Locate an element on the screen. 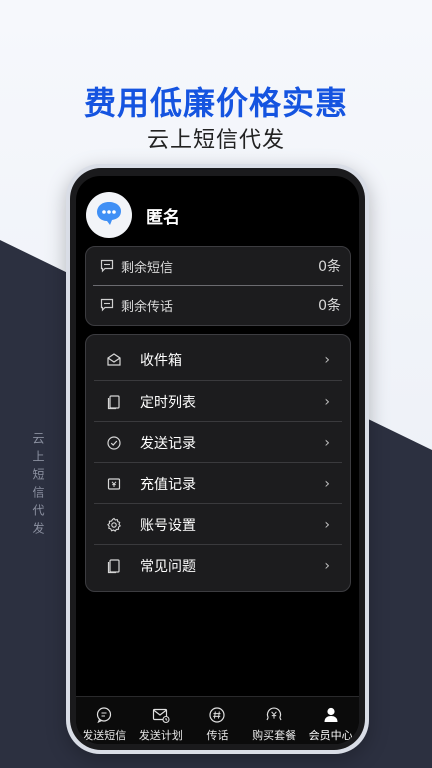 Image resolution: width=432 pixels, height=768 pixels. user-icon is located at coordinates (331, 715).